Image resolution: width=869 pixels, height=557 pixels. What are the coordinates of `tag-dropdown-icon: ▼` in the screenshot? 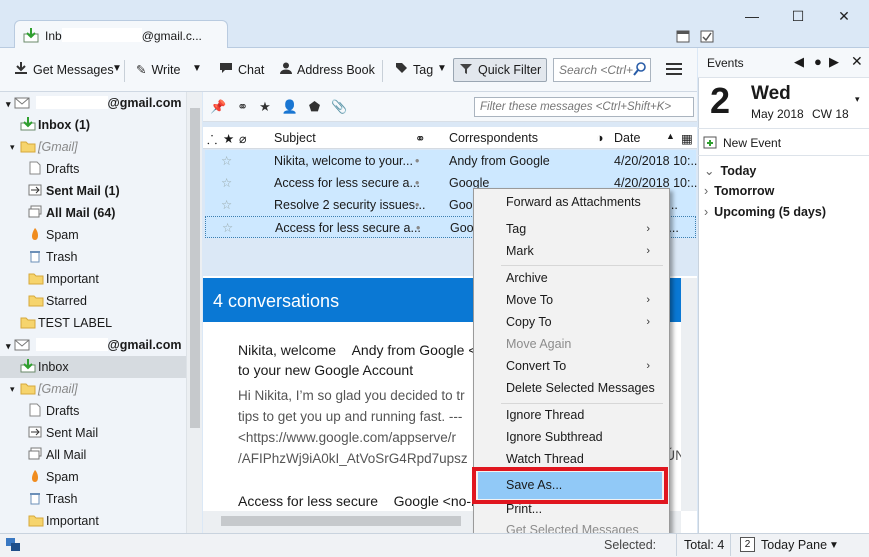 It's located at (442, 68).